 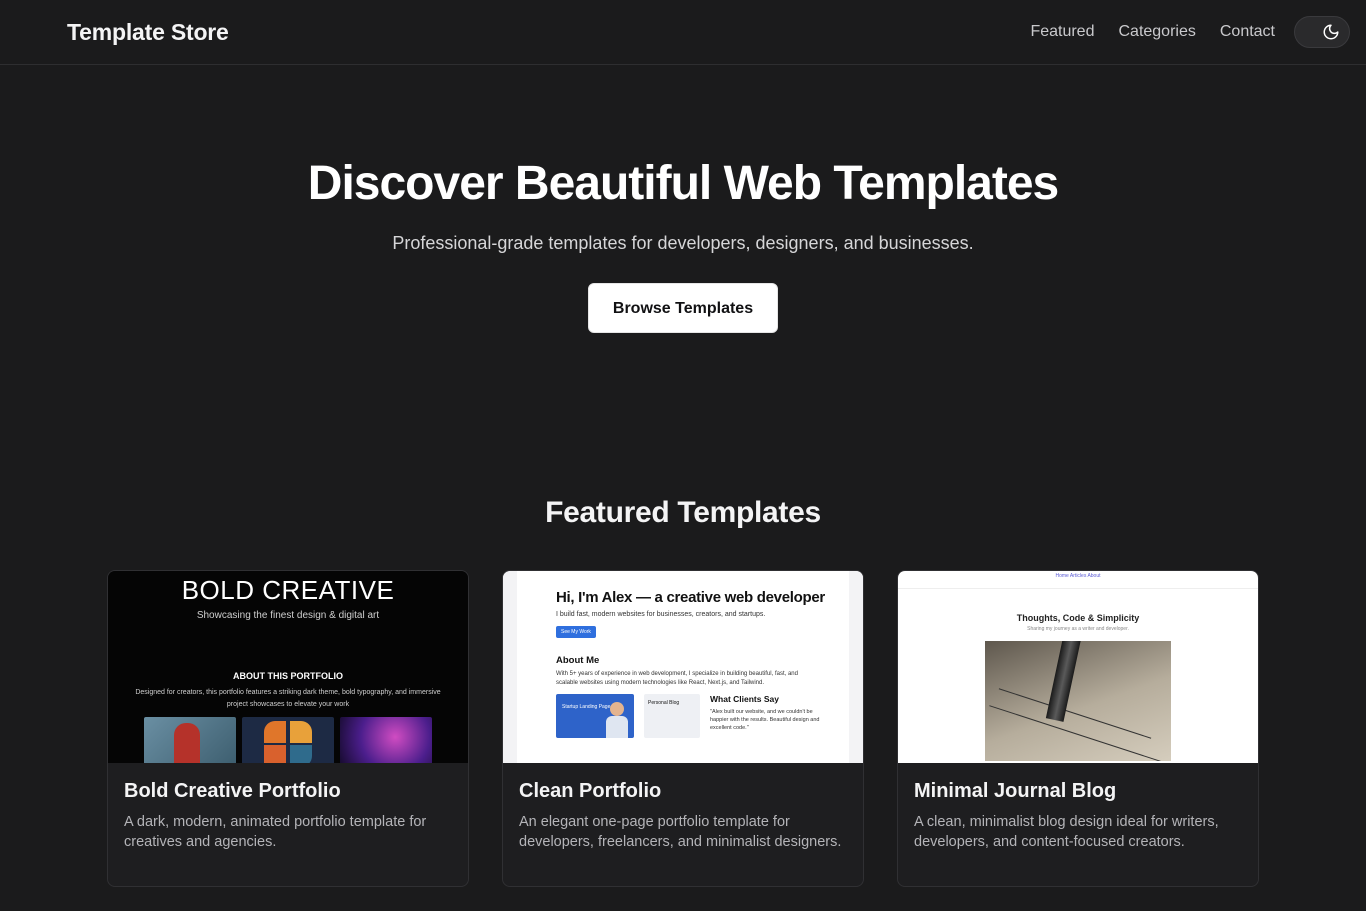 What do you see at coordinates (1156, 32) in the screenshot?
I see `nav-categories: Categories` at bounding box center [1156, 32].